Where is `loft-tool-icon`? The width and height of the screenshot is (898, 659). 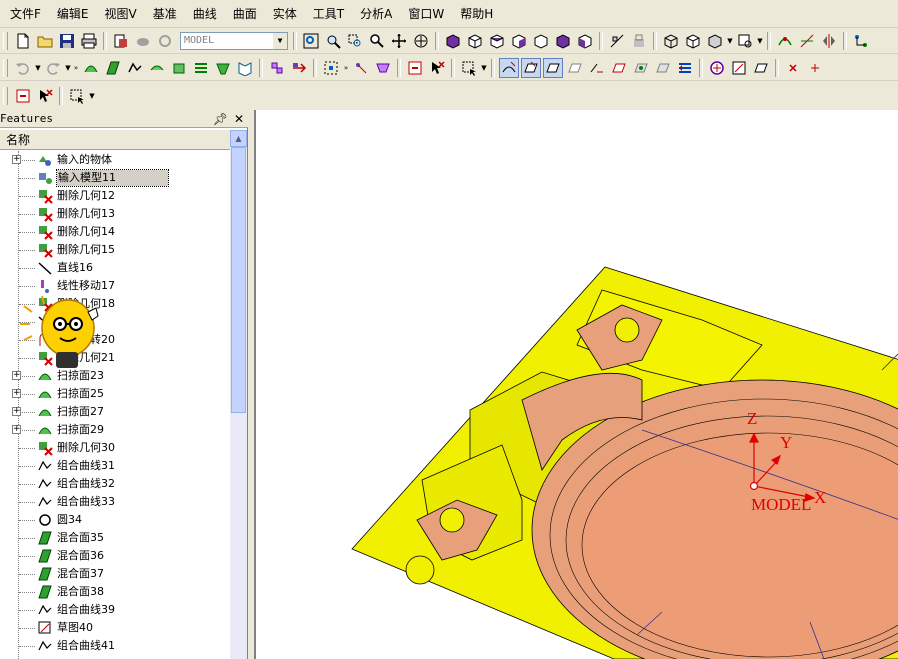 loft-tool-icon is located at coordinates (157, 68).